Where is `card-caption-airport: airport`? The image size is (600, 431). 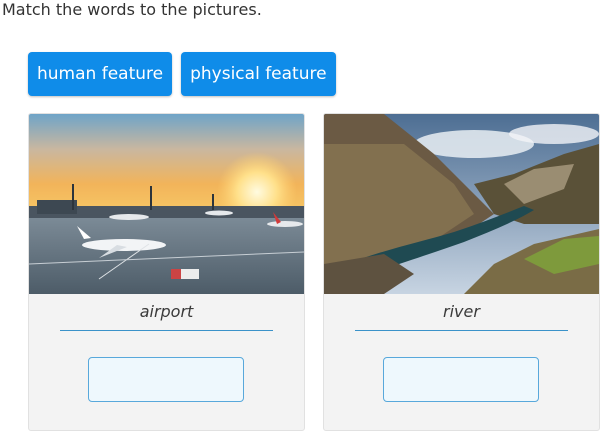
card-caption-airport: airport is located at coordinates (166, 311).